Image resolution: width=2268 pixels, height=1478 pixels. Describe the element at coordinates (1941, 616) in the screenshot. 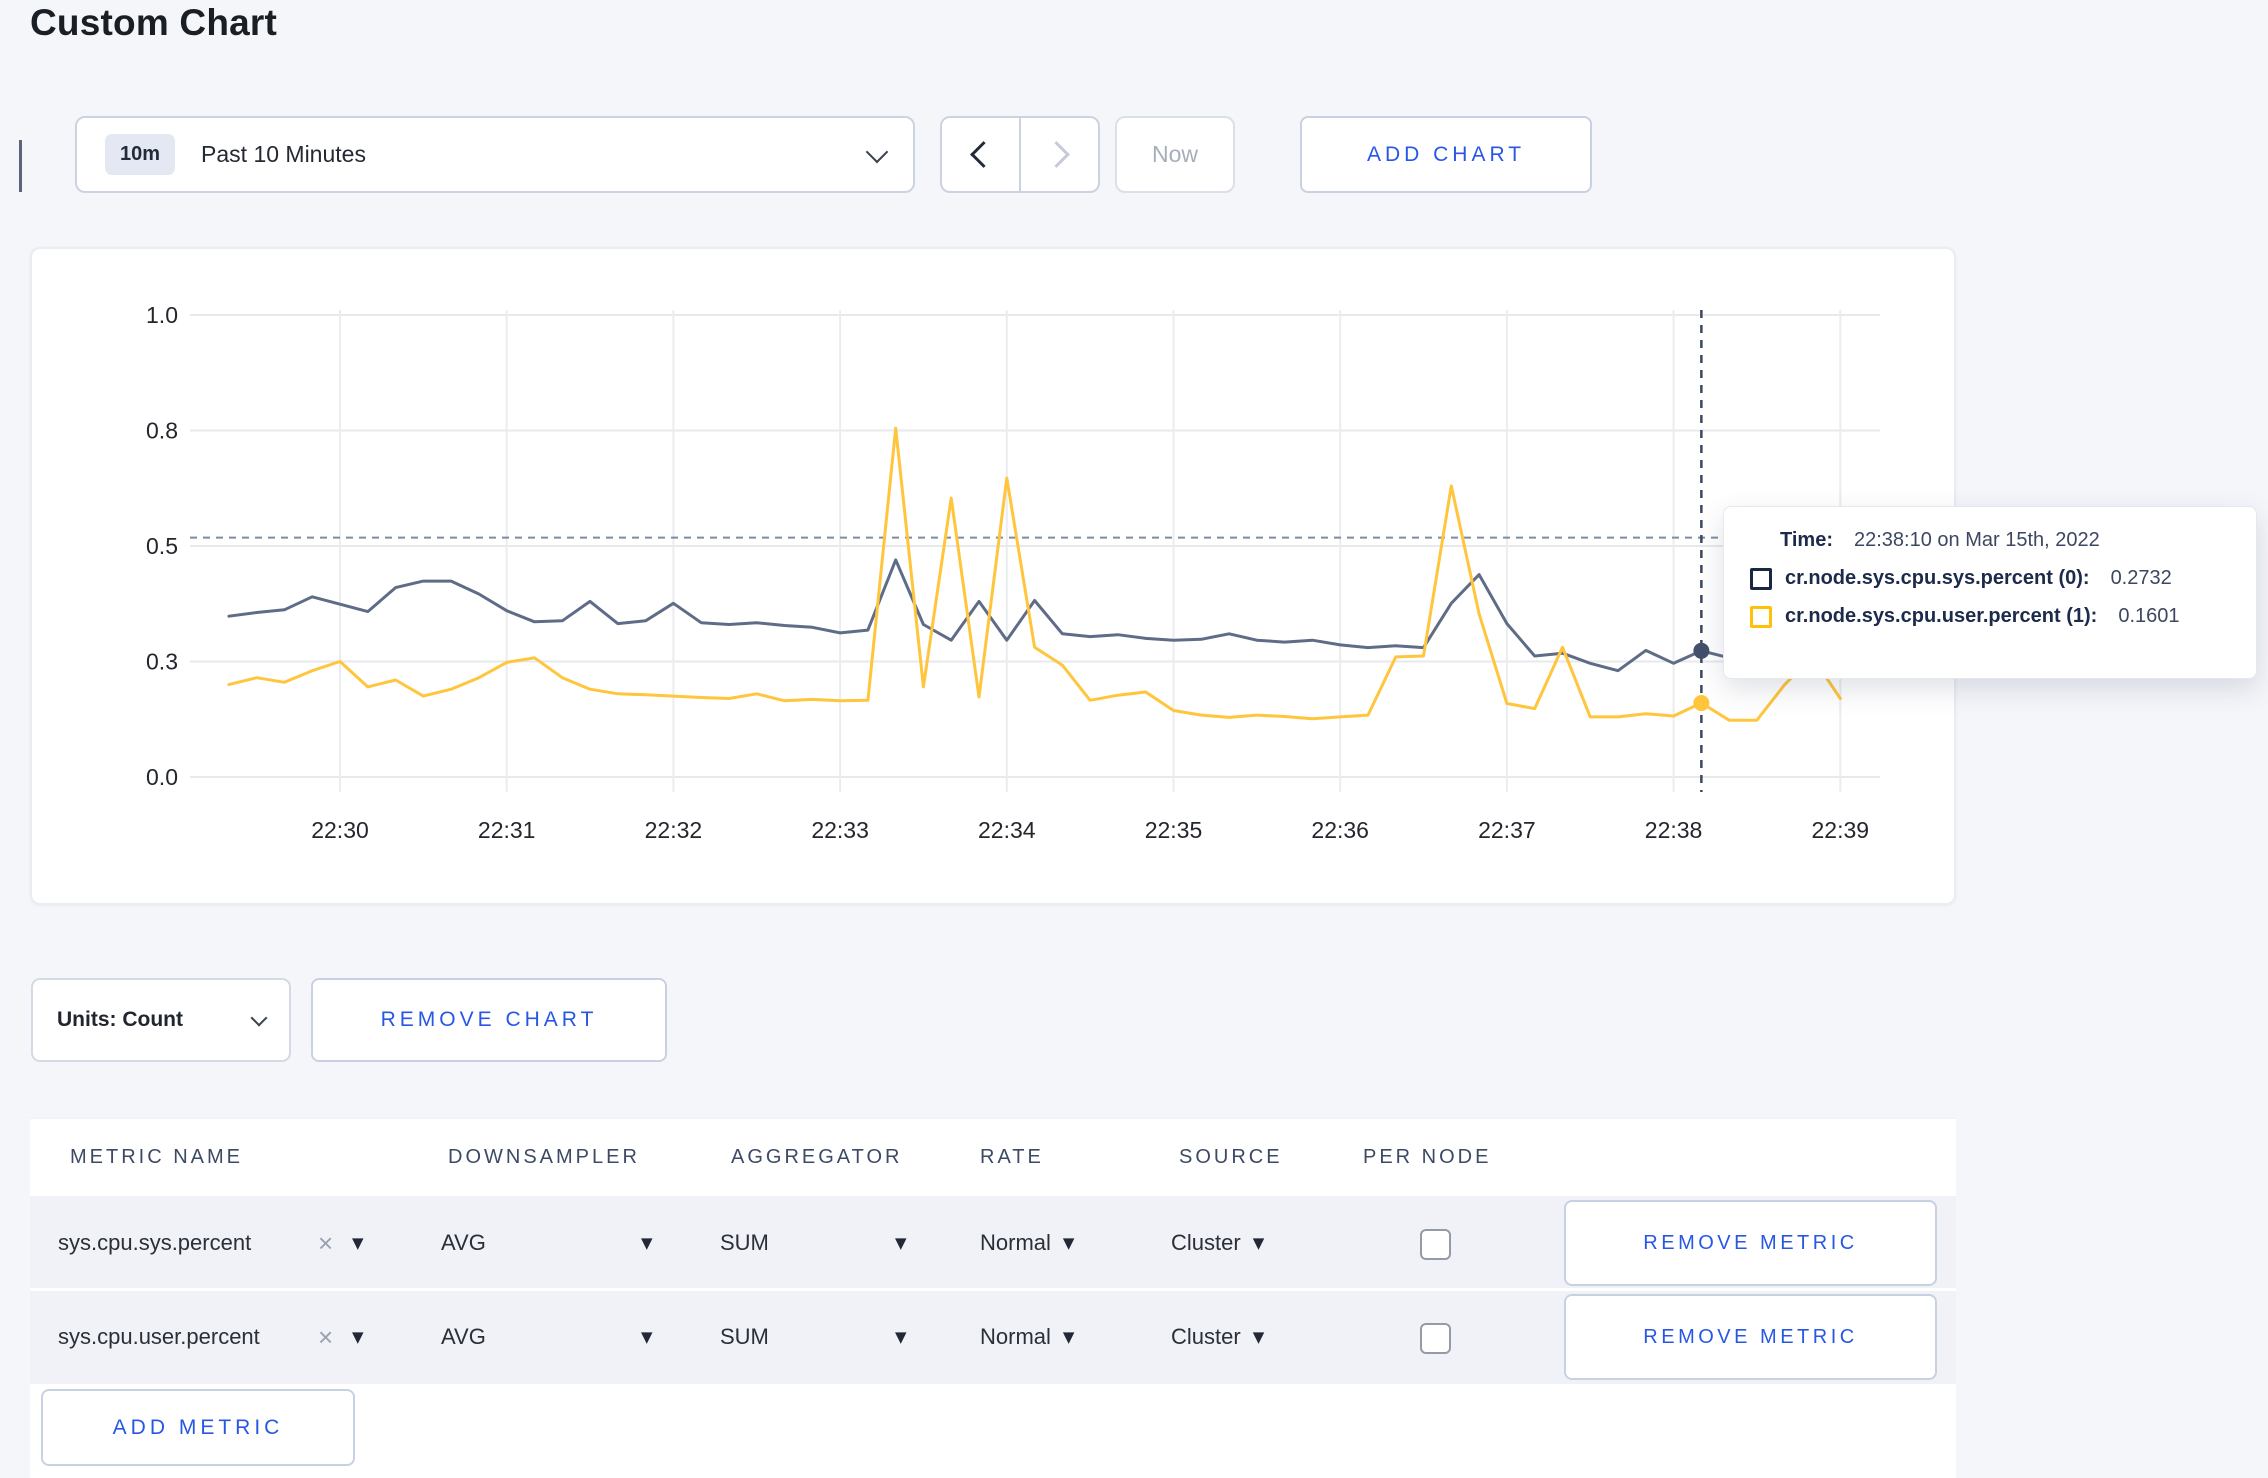

I see `tooltip-series-label: cr.node.sys.cpu.user.percent (1):` at that location.